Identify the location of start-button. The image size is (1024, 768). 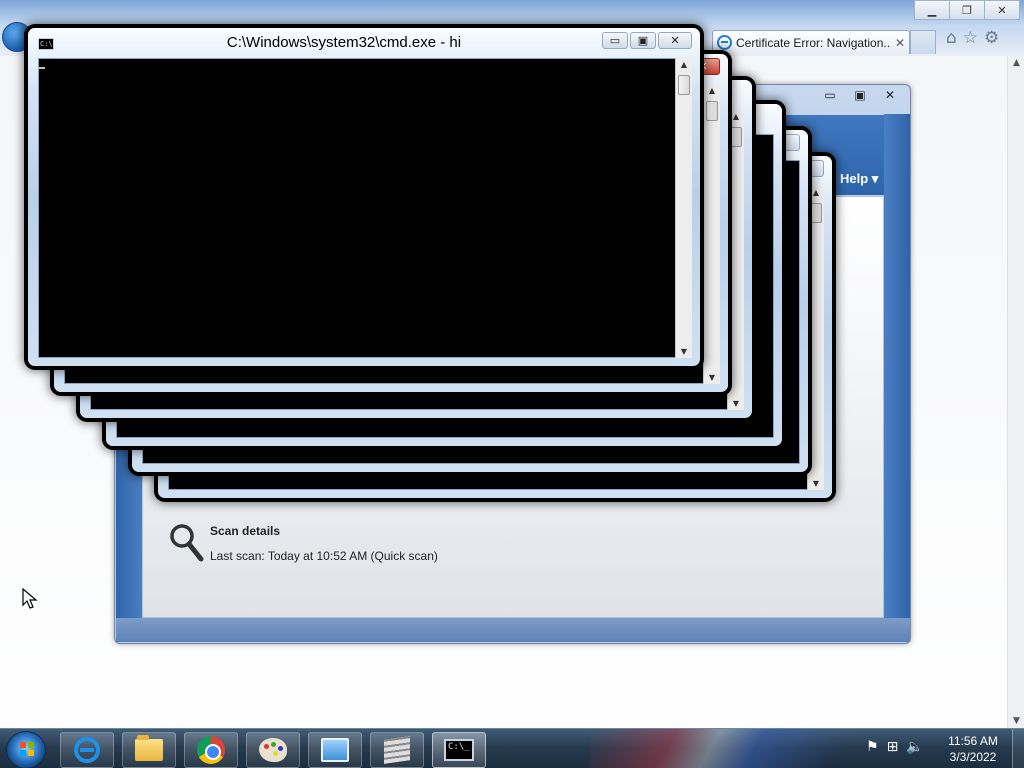
(26, 749).